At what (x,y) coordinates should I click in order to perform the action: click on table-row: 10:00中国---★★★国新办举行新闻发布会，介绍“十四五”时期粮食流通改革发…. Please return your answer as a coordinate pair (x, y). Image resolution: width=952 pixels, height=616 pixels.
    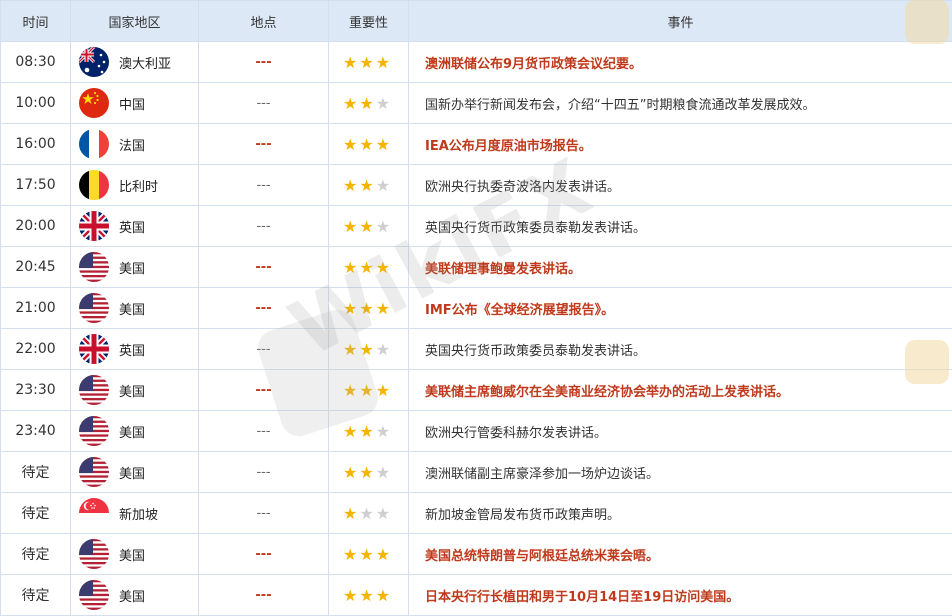
    Looking at the image, I should click on (476, 103).